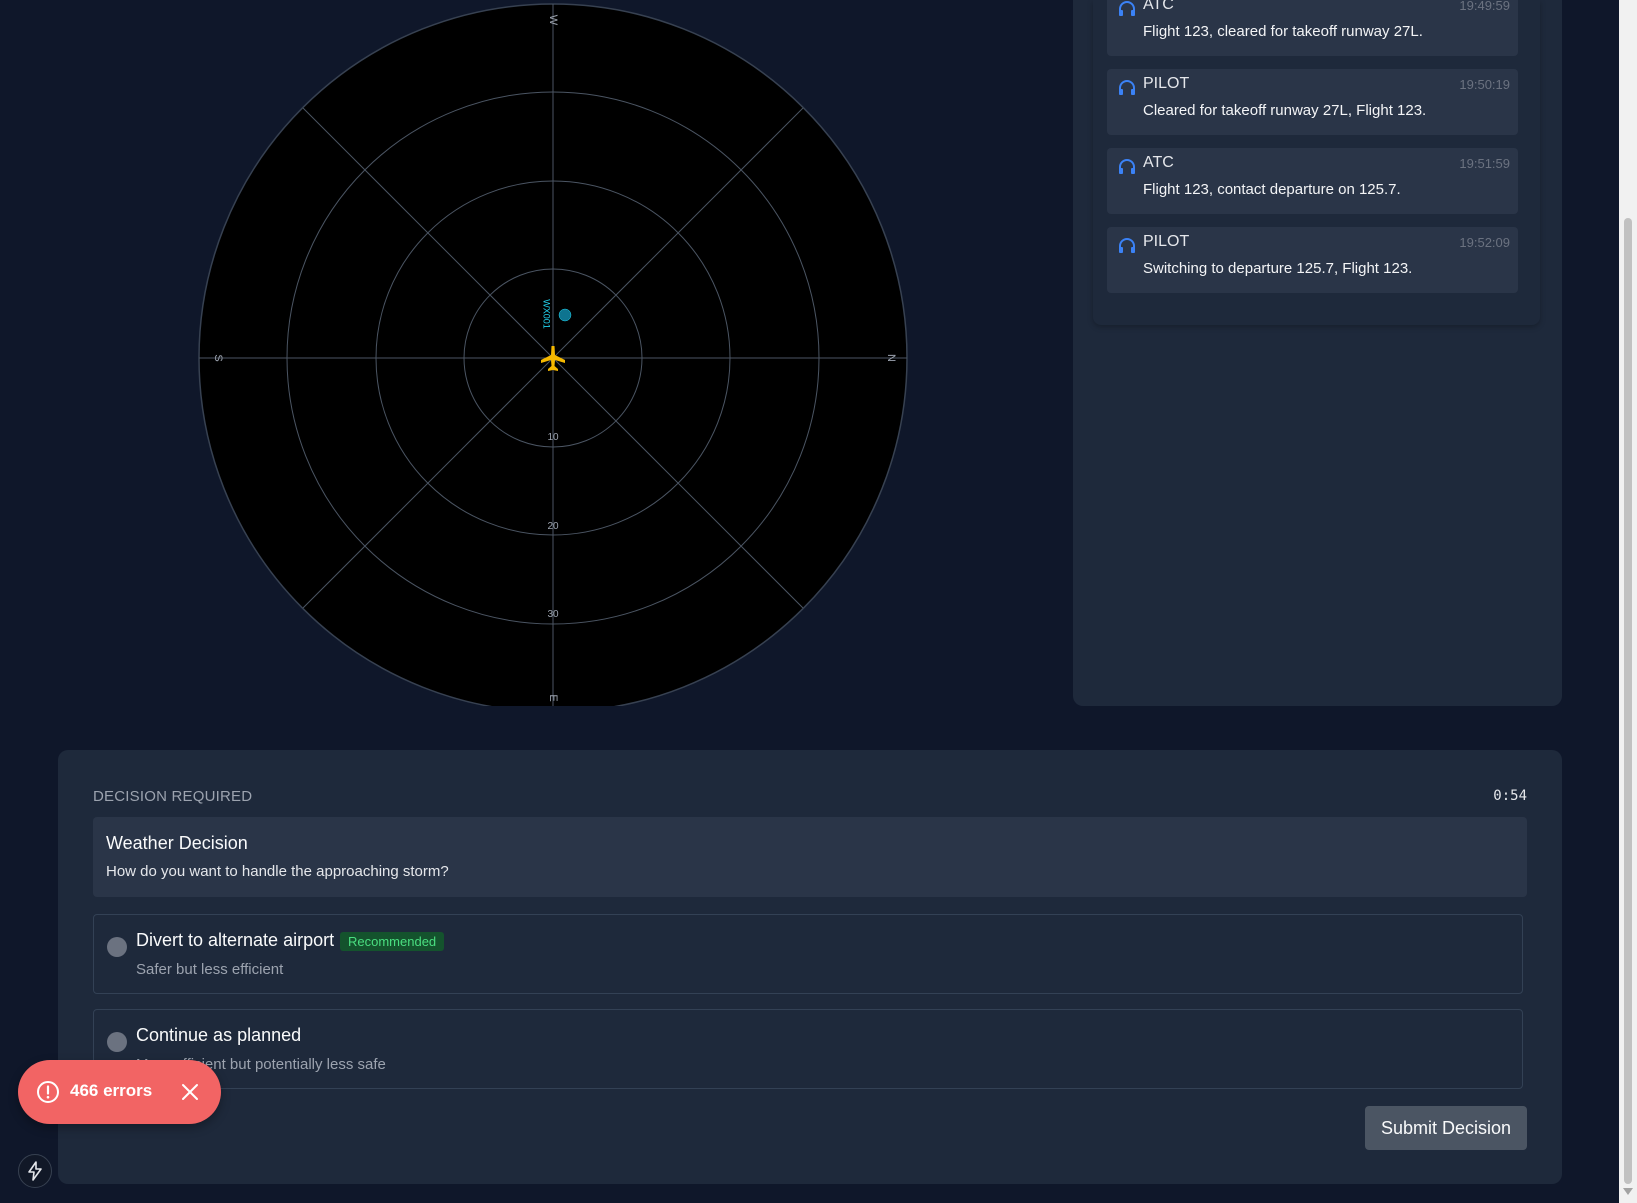 The width and height of the screenshot is (1637, 1203). What do you see at coordinates (392, 941) in the screenshot?
I see `recommended-badge: Recommended` at bounding box center [392, 941].